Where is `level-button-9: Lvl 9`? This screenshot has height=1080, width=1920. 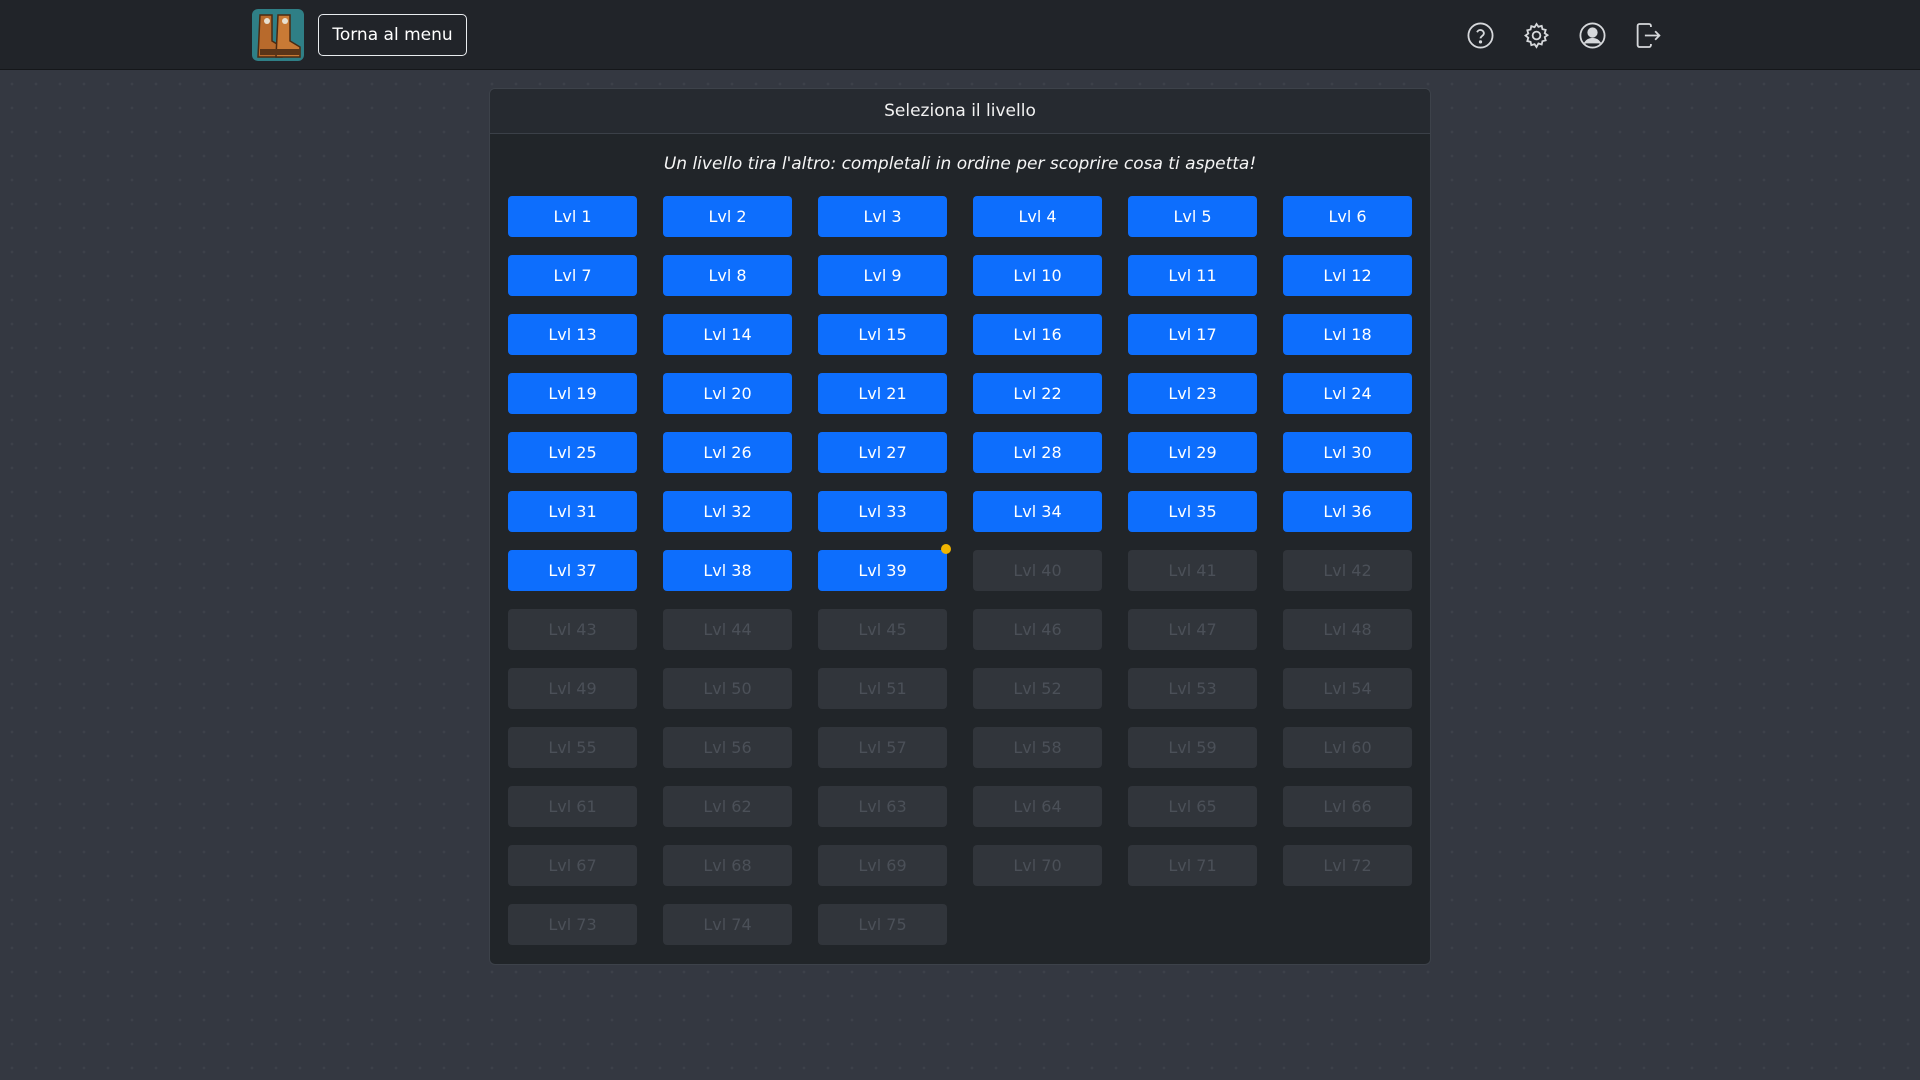 level-button-9: Lvl 9 is located at coordinates (882, 275).